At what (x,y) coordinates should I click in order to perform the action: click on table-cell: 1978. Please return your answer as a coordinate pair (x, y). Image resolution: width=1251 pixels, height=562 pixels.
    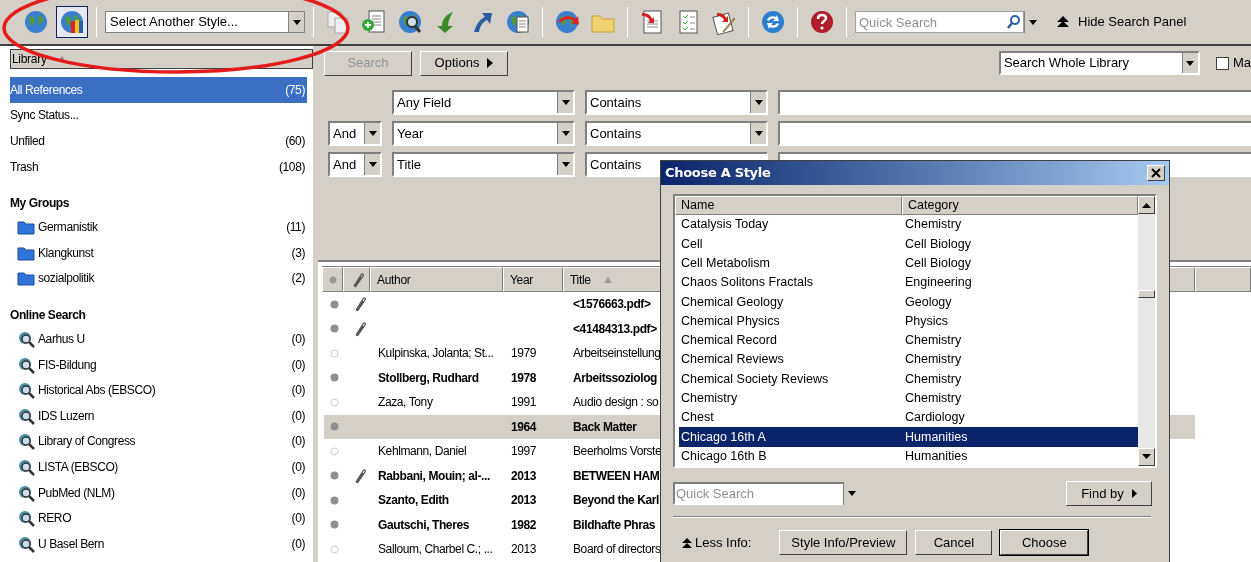
    Looking at the image, I should click on (524, 377).